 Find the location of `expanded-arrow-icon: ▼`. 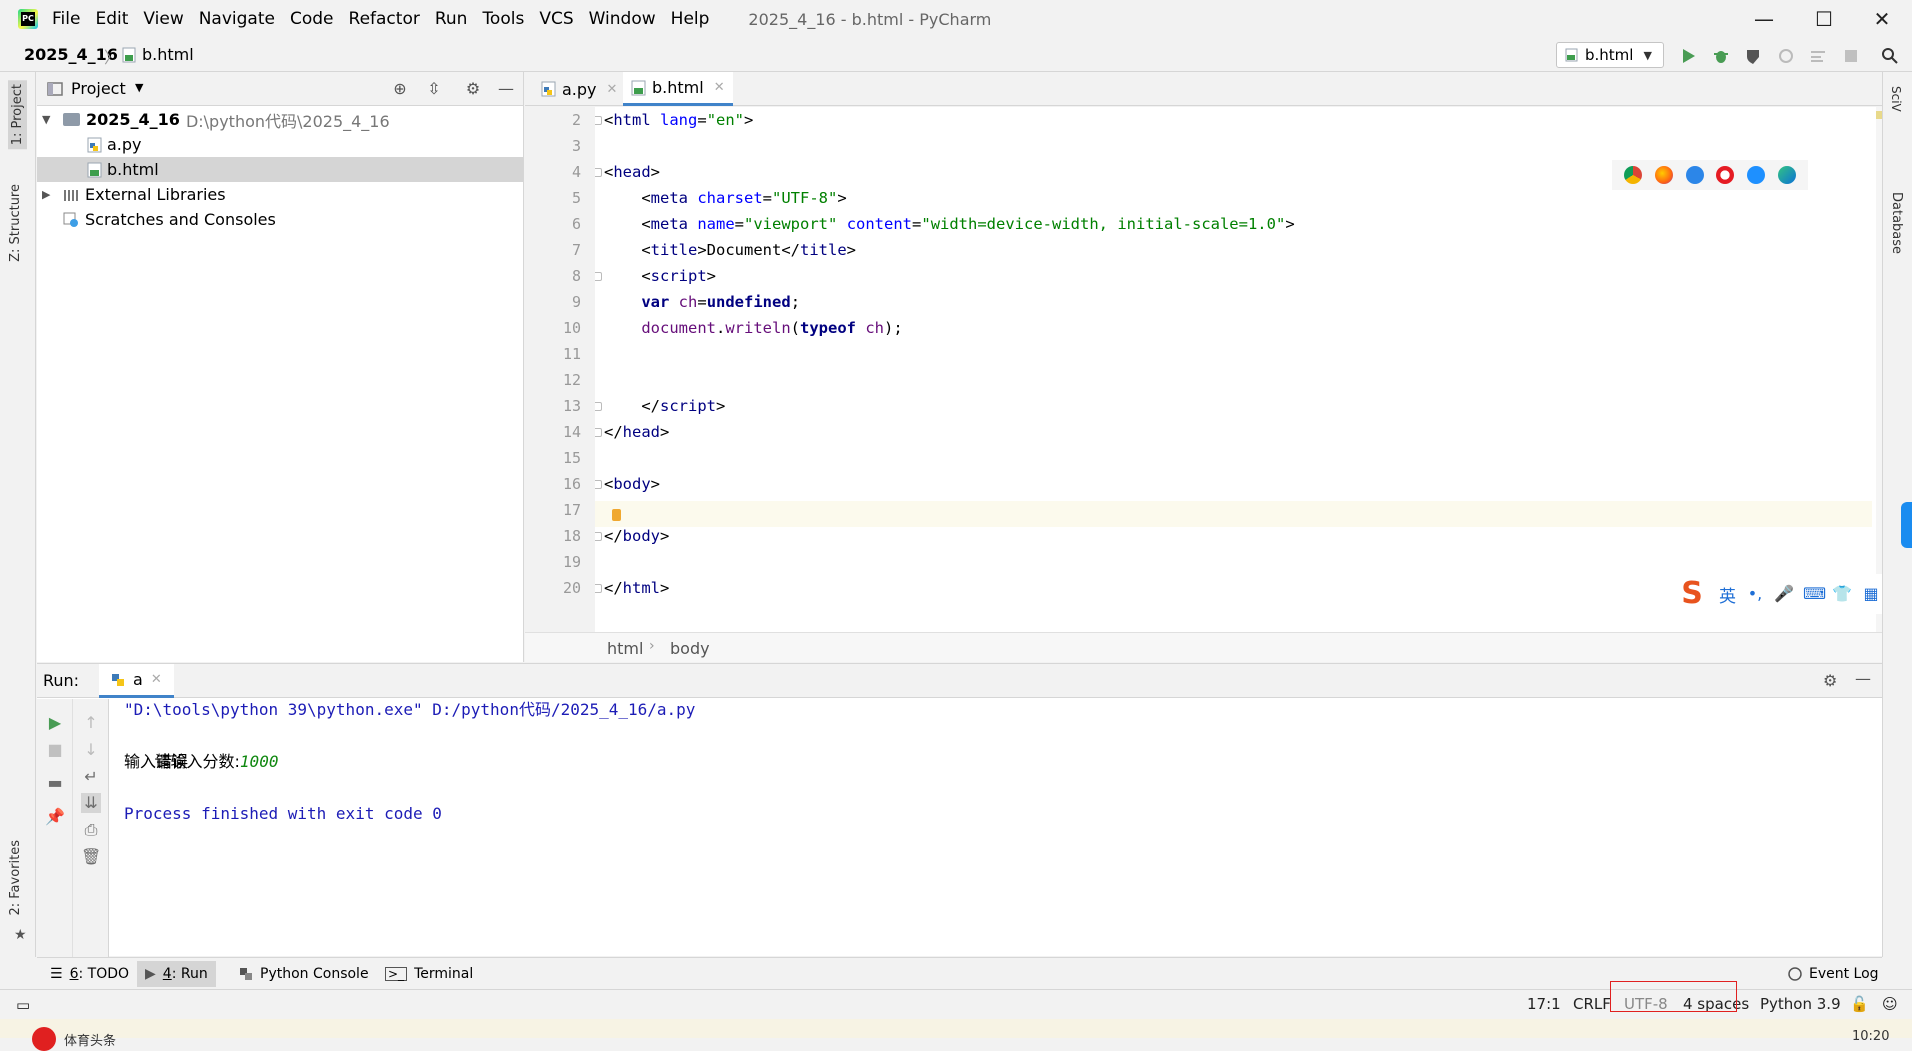

expanded-arrow-icon: ▼ is located at coordinates (46, 119).